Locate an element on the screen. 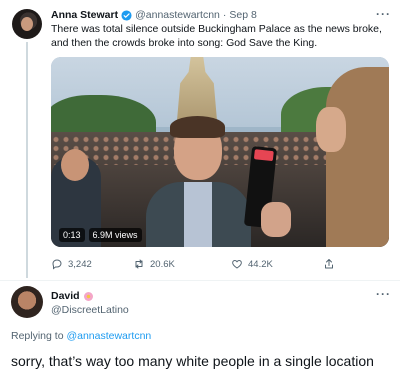 This screenshot has width=400, height=391. share-button is located at coordinates (329, 264).